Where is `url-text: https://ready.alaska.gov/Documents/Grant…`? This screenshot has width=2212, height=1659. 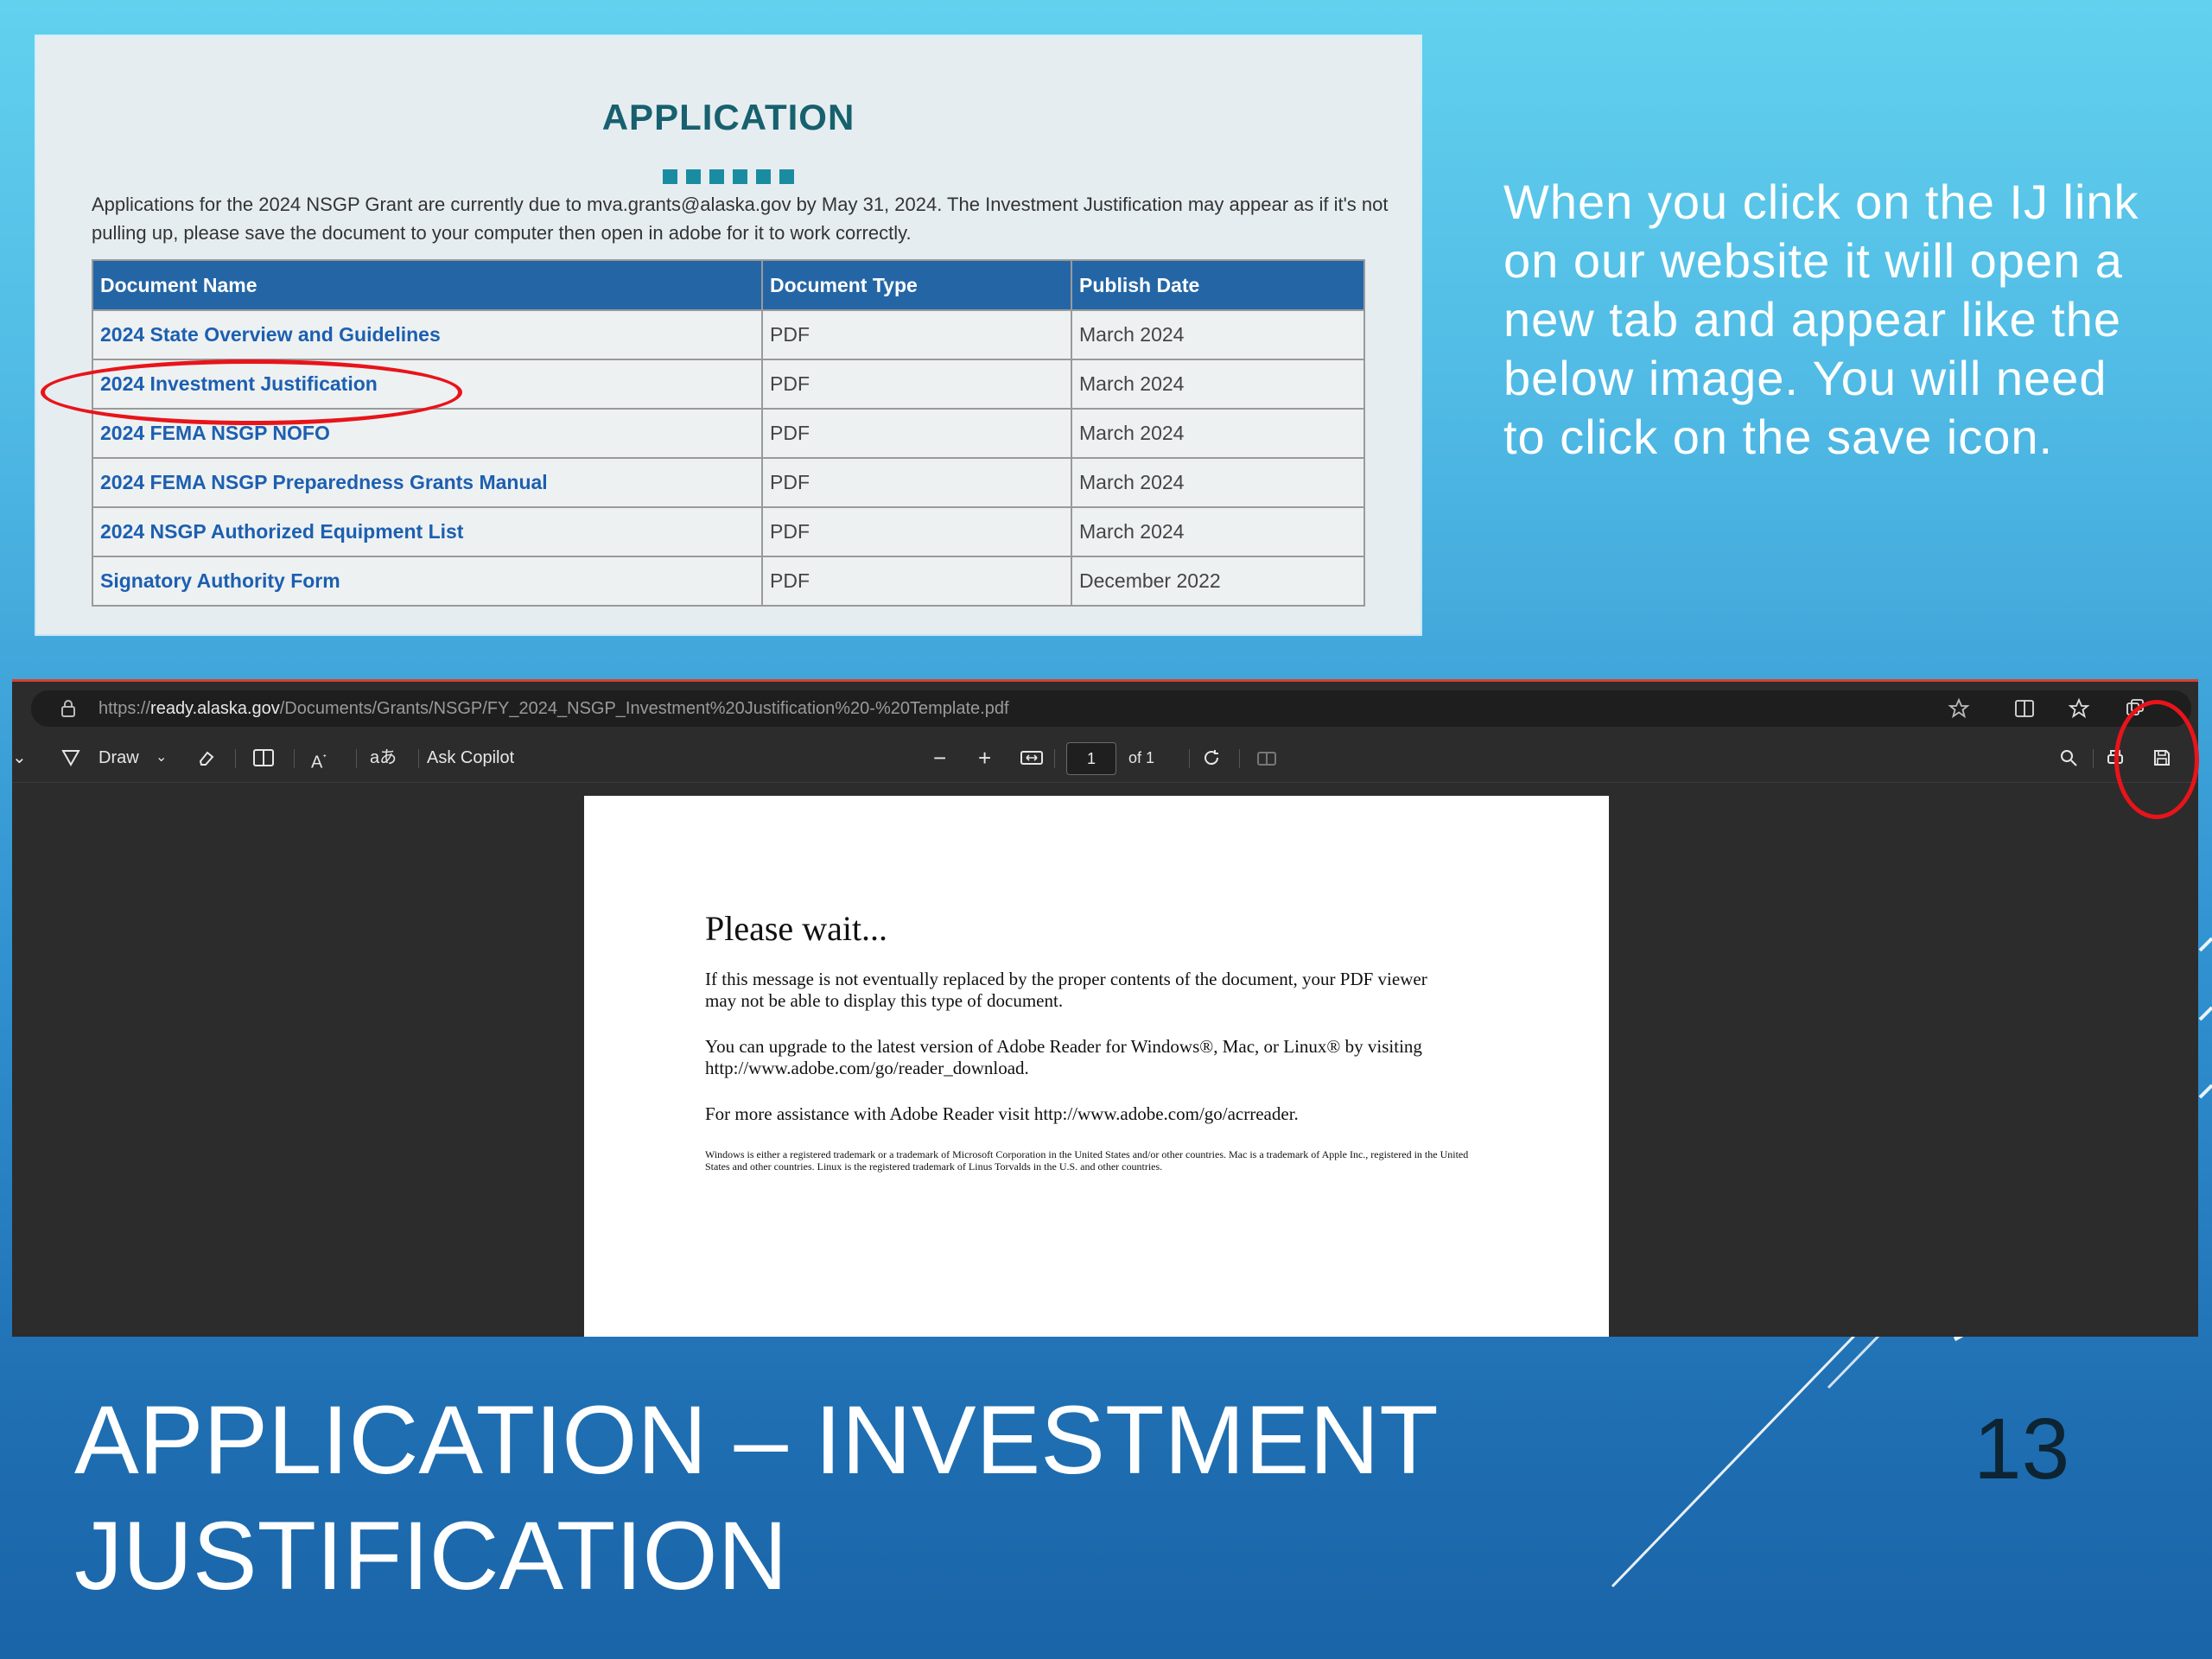
url-text: https://ready.alaska.gov/Documents/Grant… is located at coordinates (554, 708).